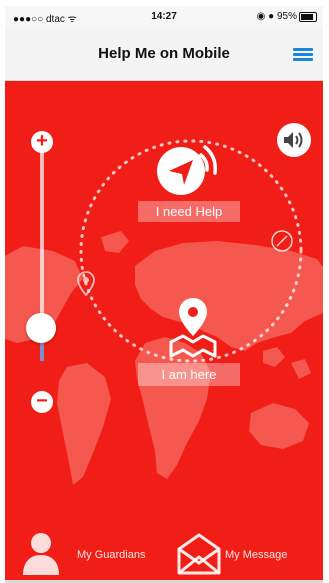 The image size is (329, 583). I want to click on hamburger-menu-icon, so click(303, 55).